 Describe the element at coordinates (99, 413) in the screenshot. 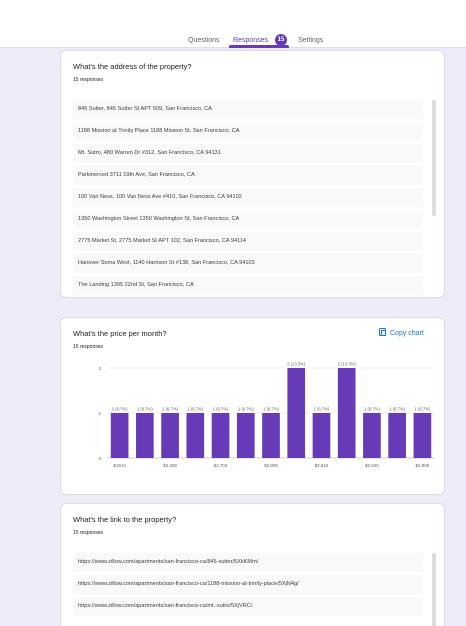

I see `y-tick-label: 1` at that location.